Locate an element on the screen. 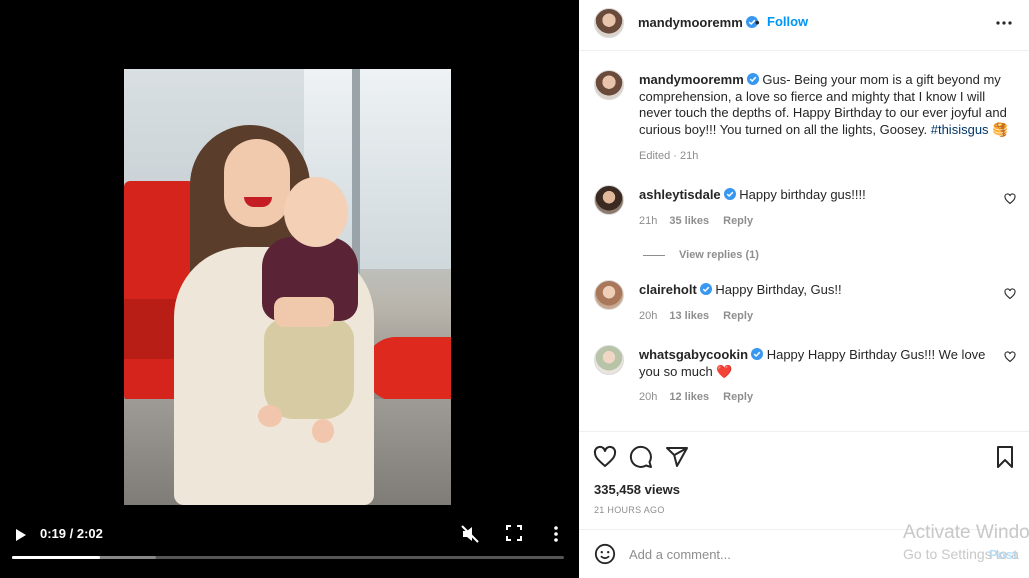 This screenshot has width=1029, height=578. comment-text: Happy birthday gus!!!! is located at coordinates (802, 194).